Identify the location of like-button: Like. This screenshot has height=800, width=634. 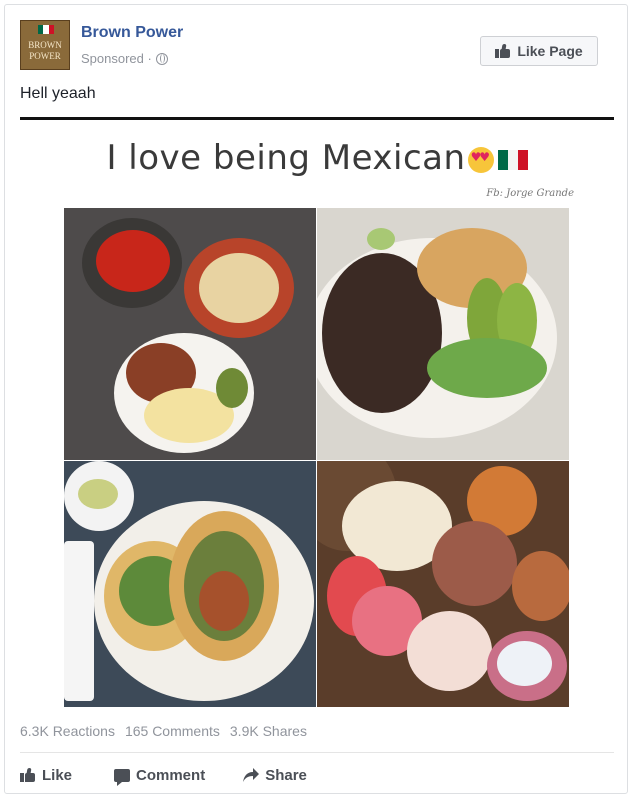
(46, 775).